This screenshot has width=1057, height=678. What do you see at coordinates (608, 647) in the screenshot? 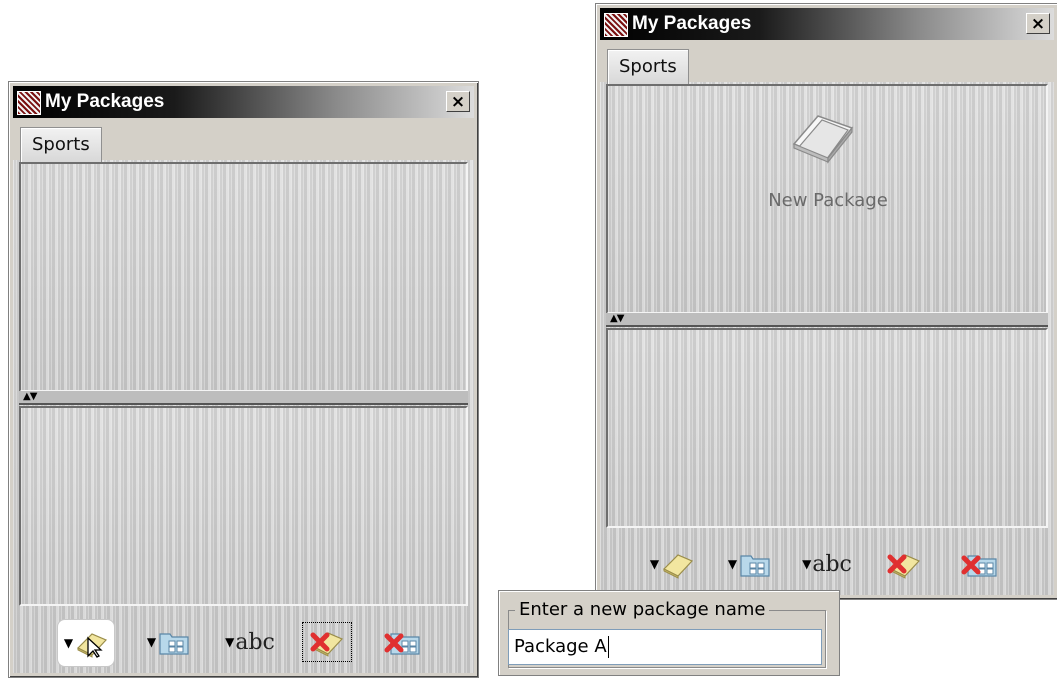
I see `text-caret` at bounding box center [608, 647].